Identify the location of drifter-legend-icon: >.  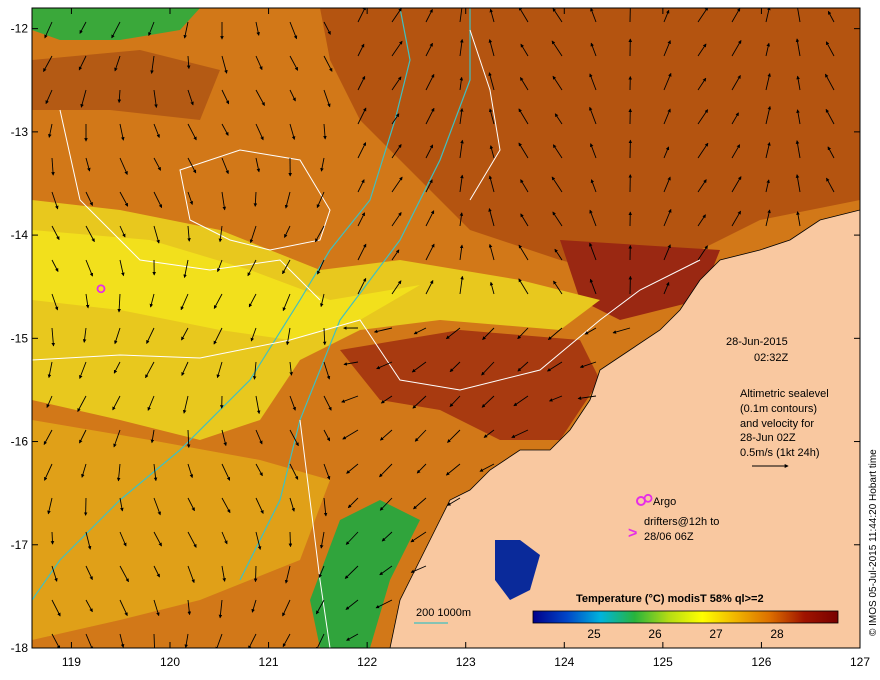
(632, 533).